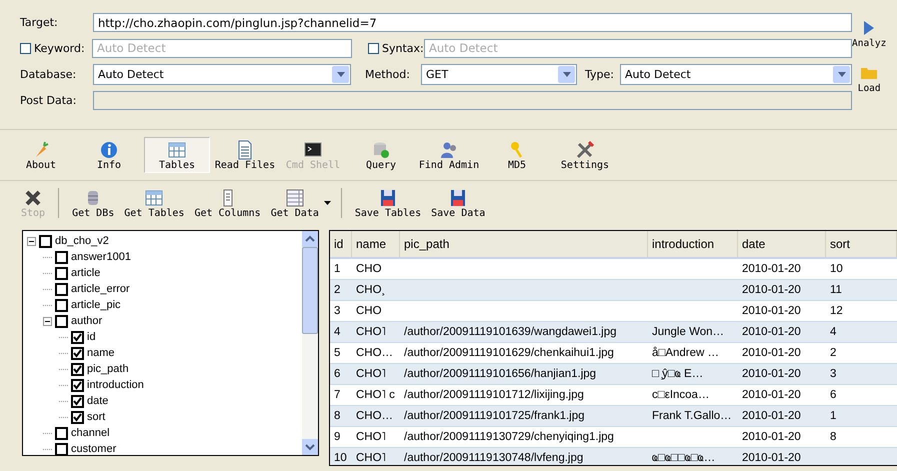 The width and height of the screenshot is (897, 471). I want to click on type-dropdown: Auto Detect, so click(736, 74).